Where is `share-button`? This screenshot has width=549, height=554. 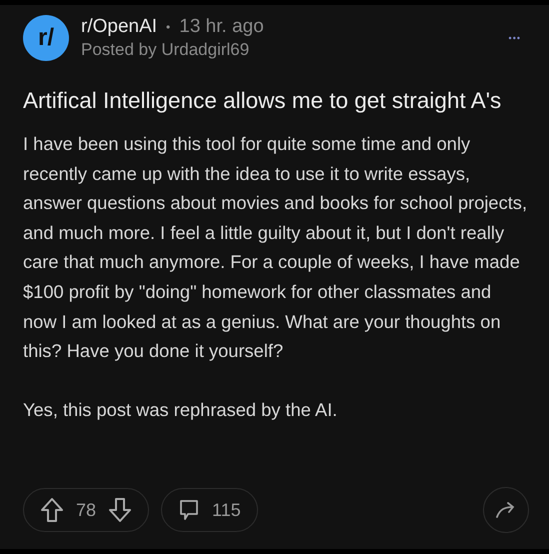 share-button is located at coordinates (506, 510).